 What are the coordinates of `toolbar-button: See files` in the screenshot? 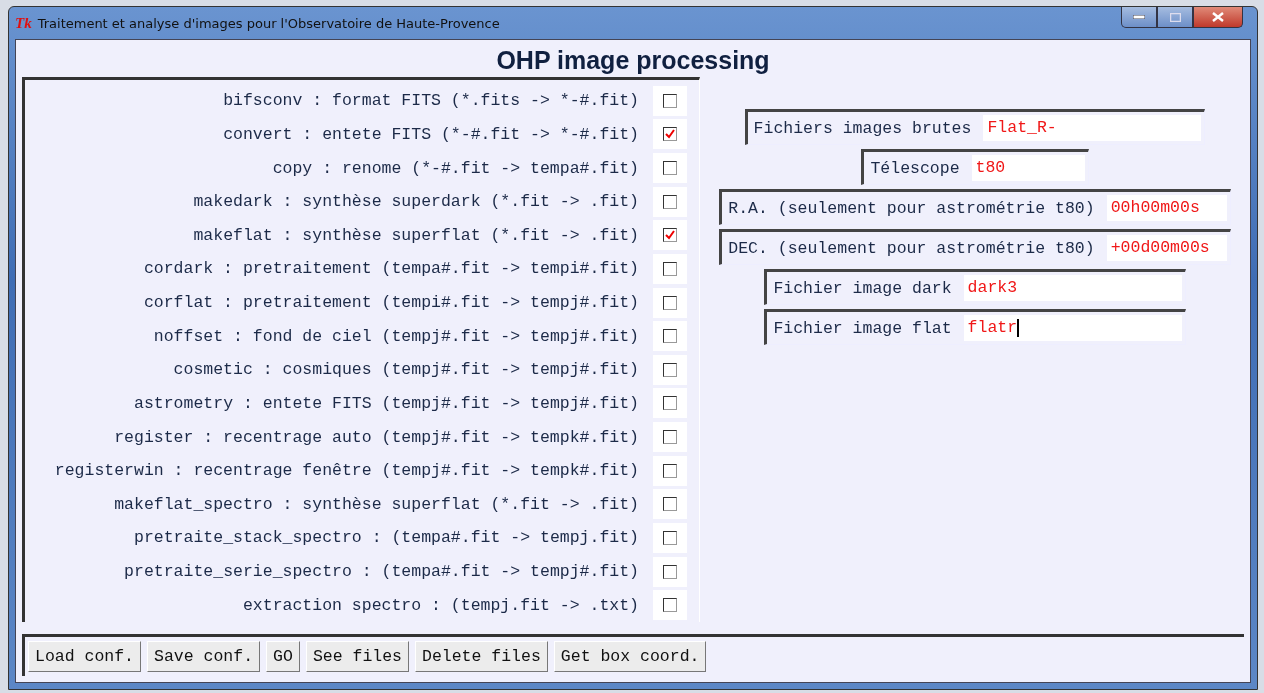 It's located at (357, 656).